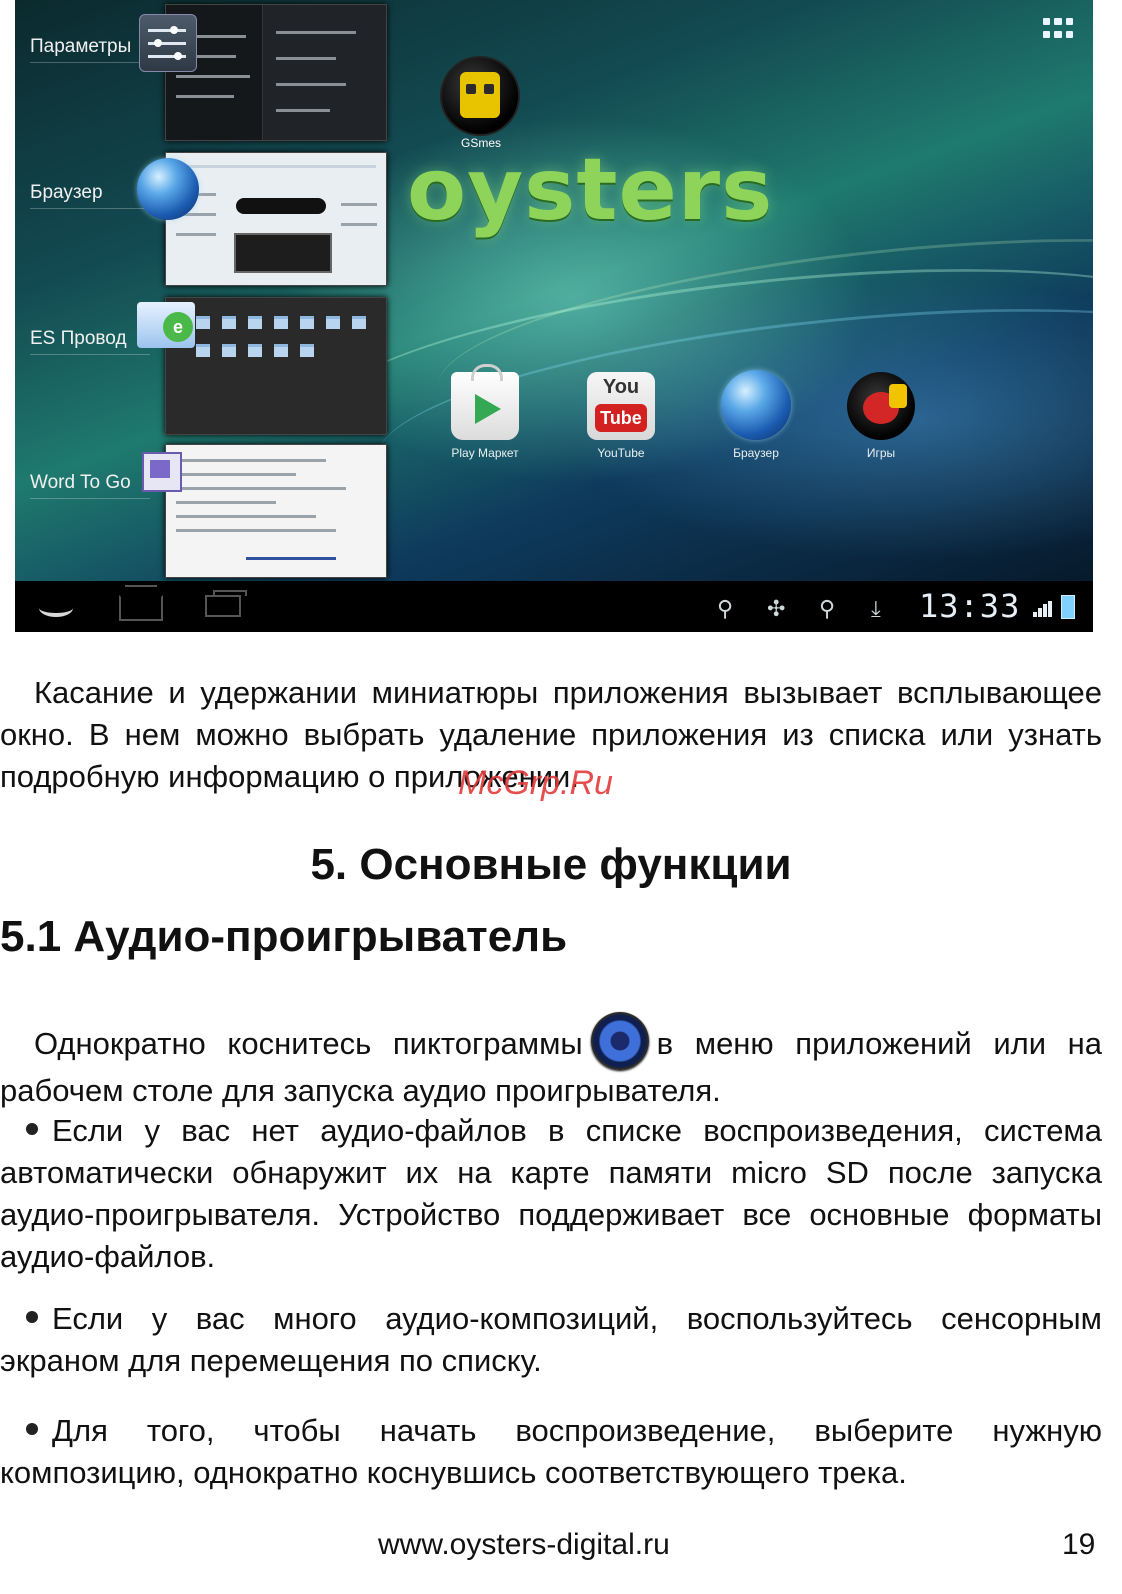 The image size is (1122, 1594). I want to click on home-icon, so click(141, 608).